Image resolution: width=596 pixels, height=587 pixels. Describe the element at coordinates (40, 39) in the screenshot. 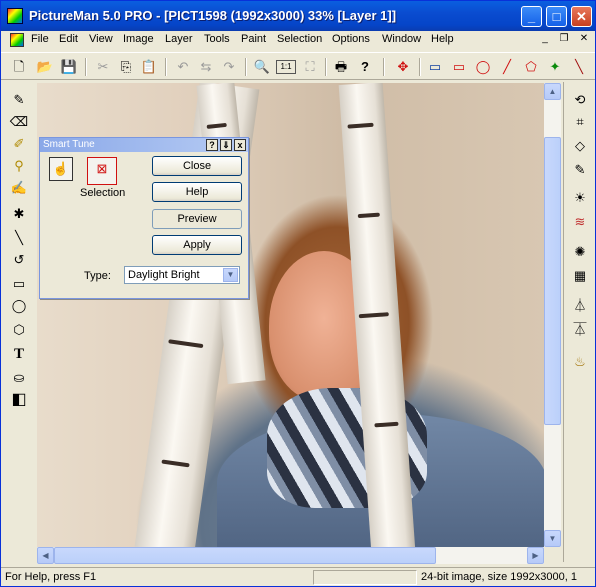

I see `menu-file: File` at that location.